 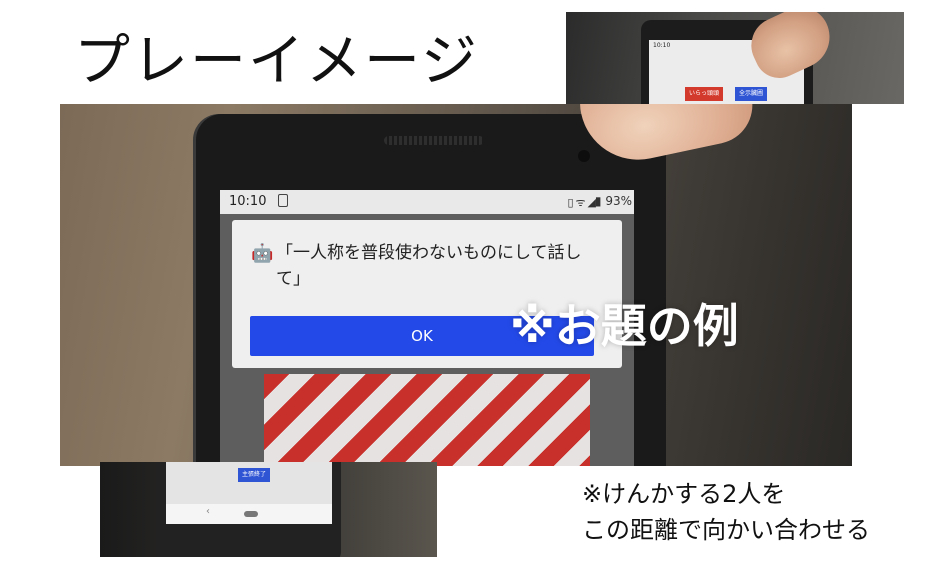 I want to click on topic-example-label: ※お題の例, so click(x=624, y=326).